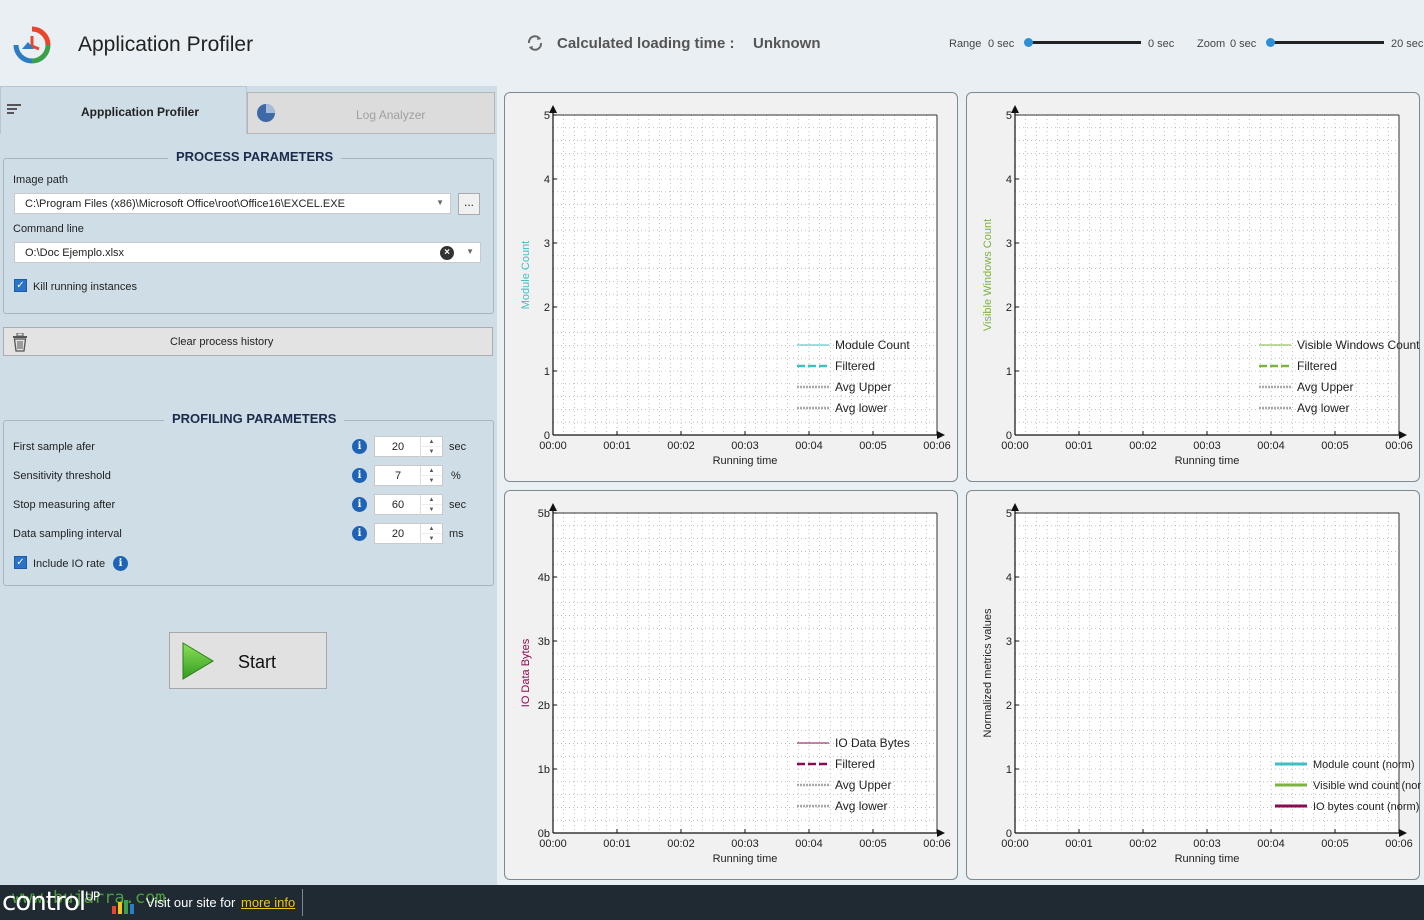 This screenshot has width=1424, height=920. I want to click on sensitivity-label: Sensitivity threshold, so click(62, 476).